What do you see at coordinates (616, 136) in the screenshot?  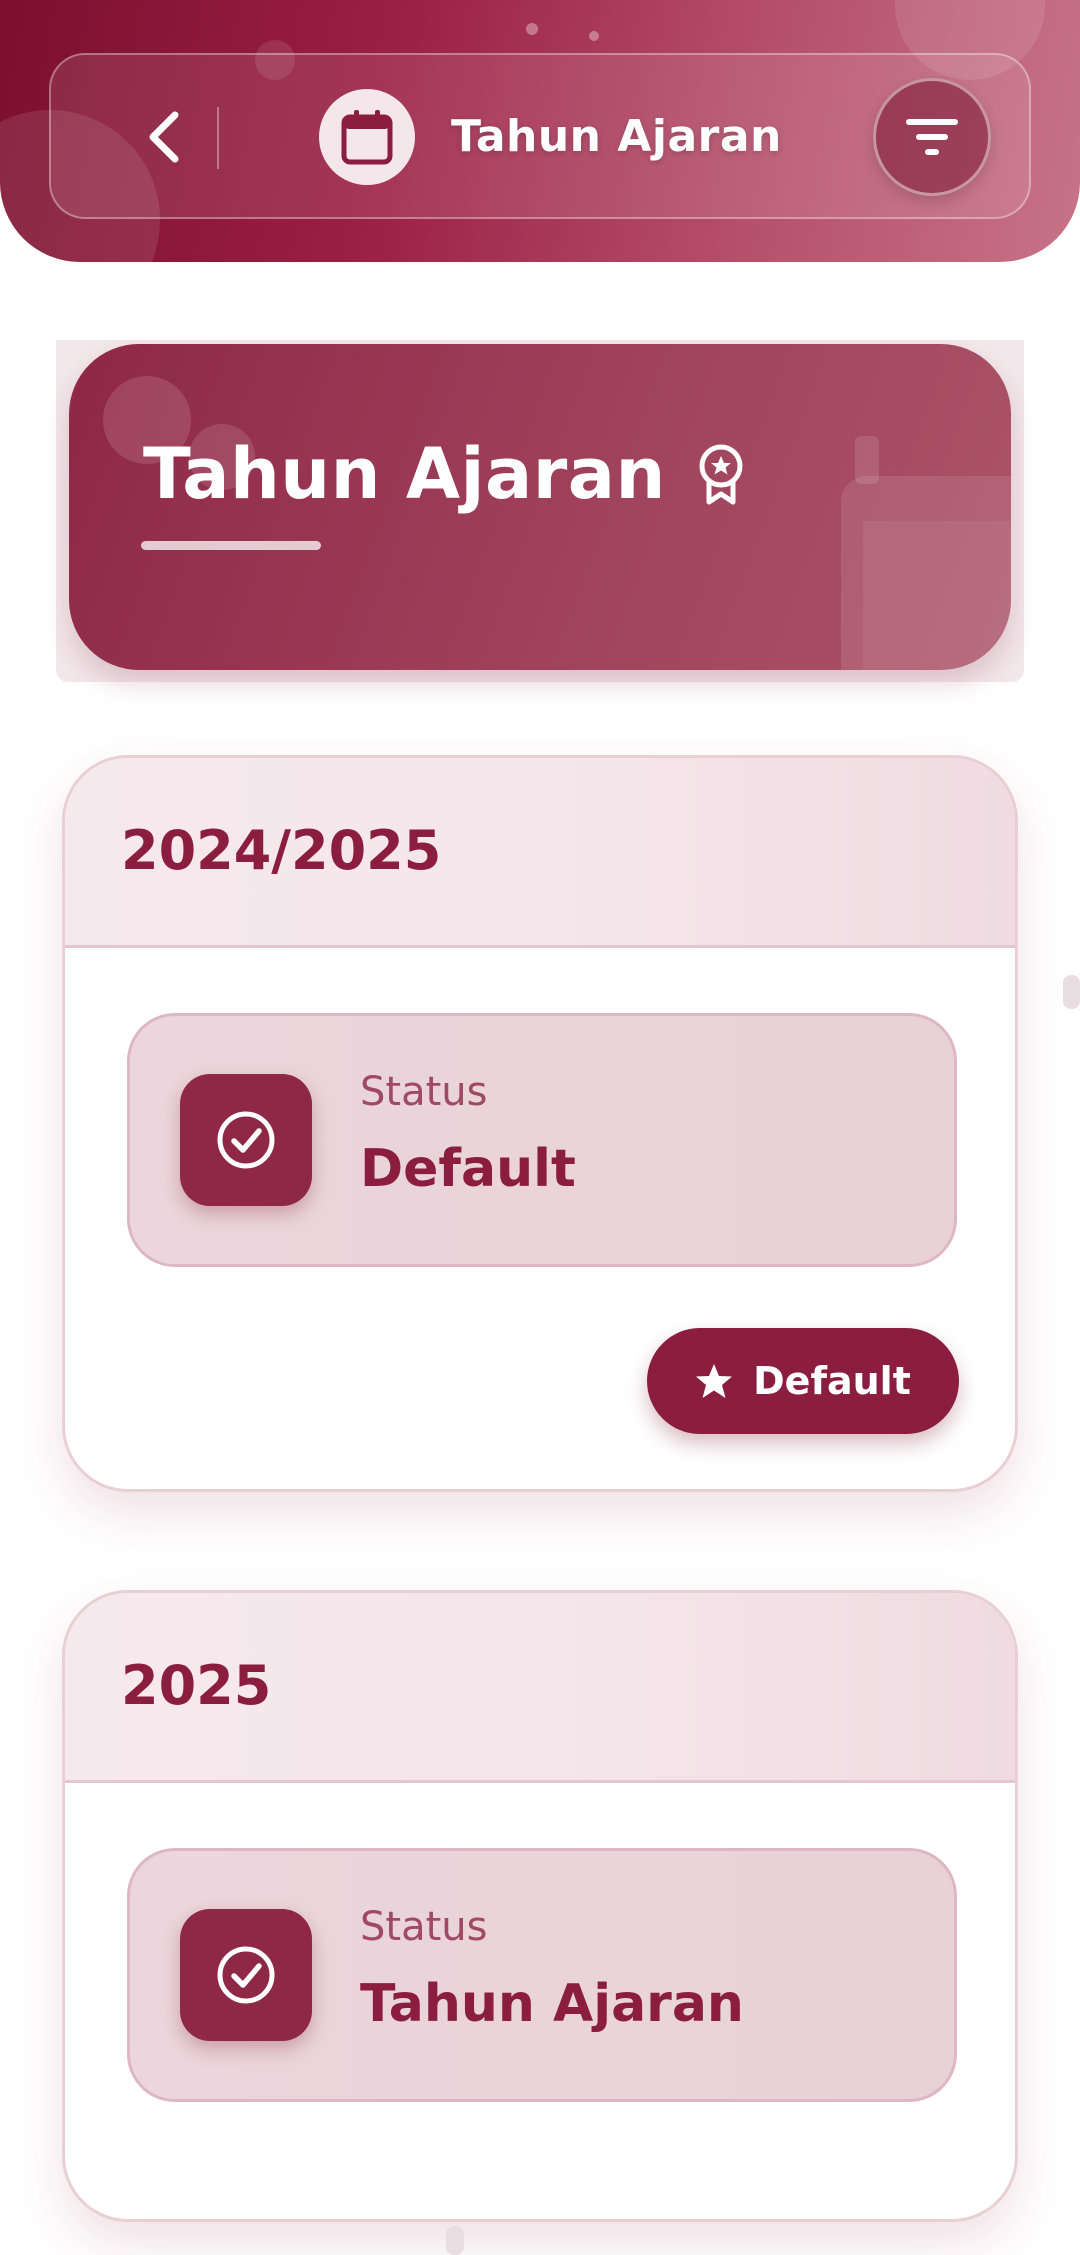 I see `app-bar-title: Tahun Ajaran` at bounding box center [616, 136].